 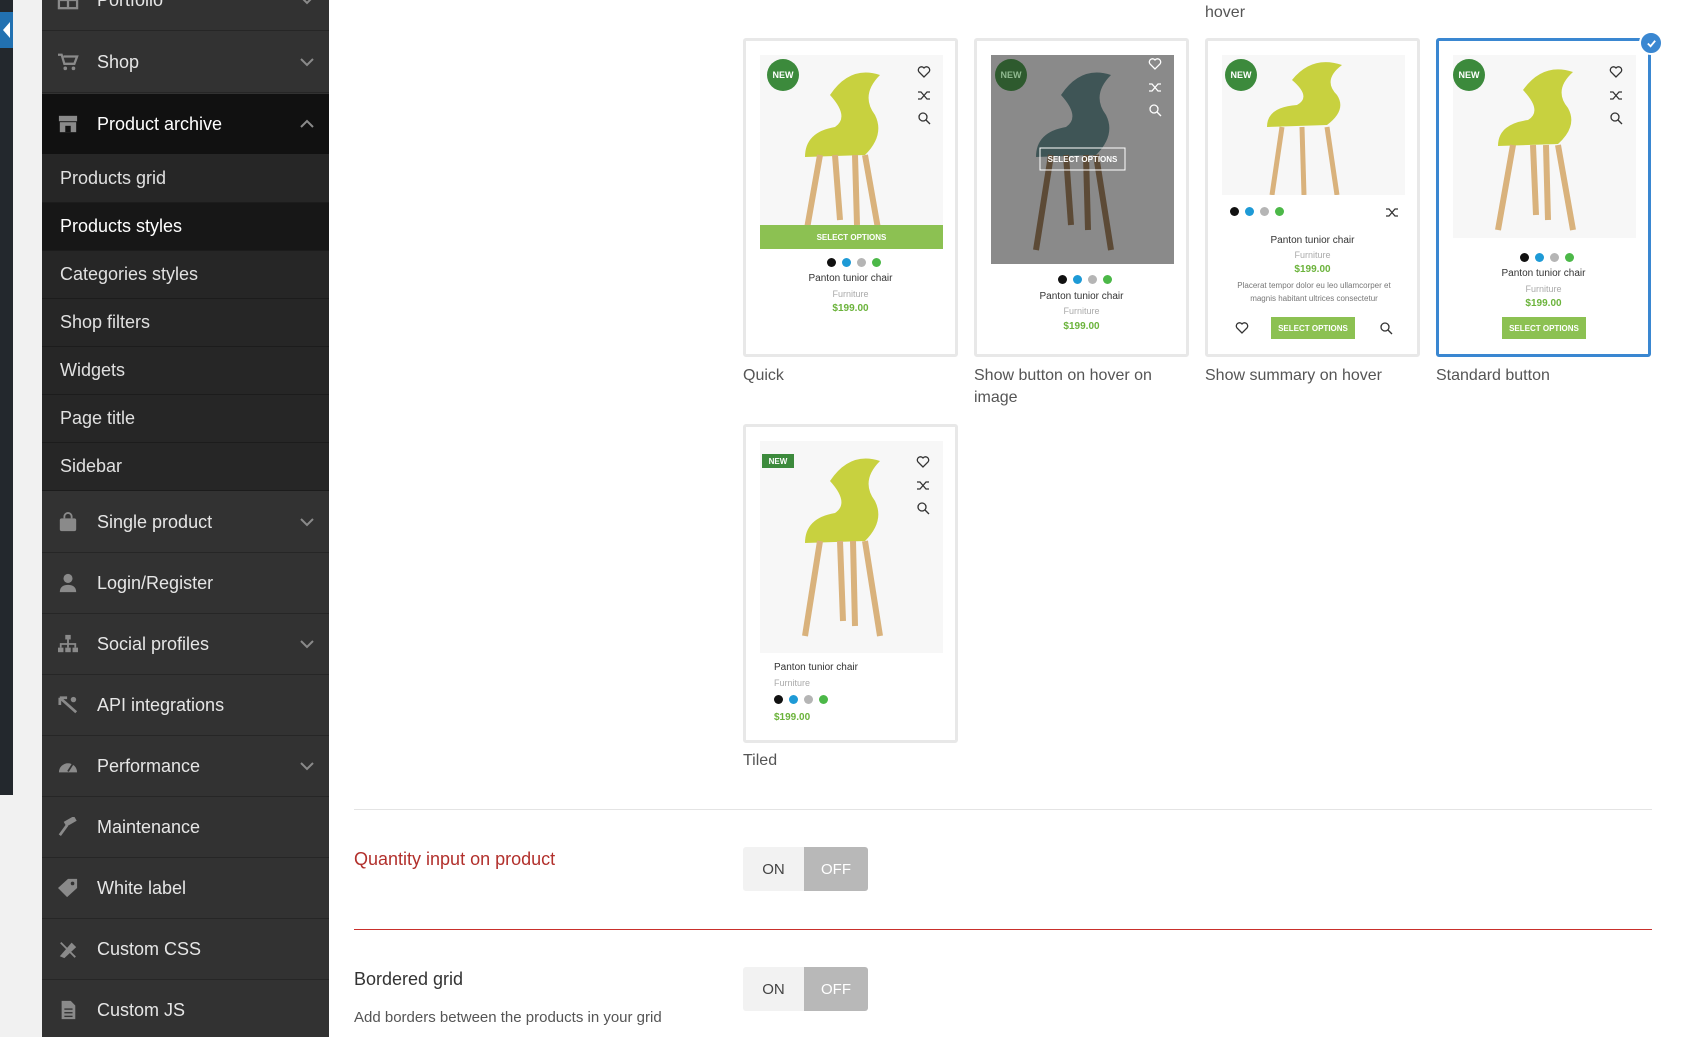 I want to click on sidebar-item-shop: Shop, so click(x=185, y=62).